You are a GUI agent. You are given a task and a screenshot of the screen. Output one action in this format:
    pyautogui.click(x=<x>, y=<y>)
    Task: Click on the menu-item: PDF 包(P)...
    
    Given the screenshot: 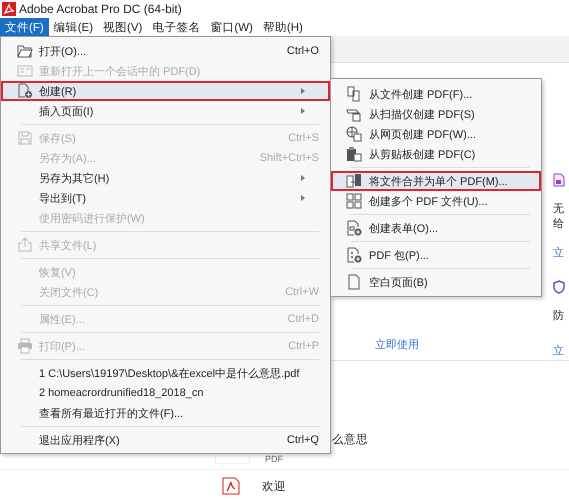 What is the action you would take?
    pyautogui.click(x=436, y=255)
    